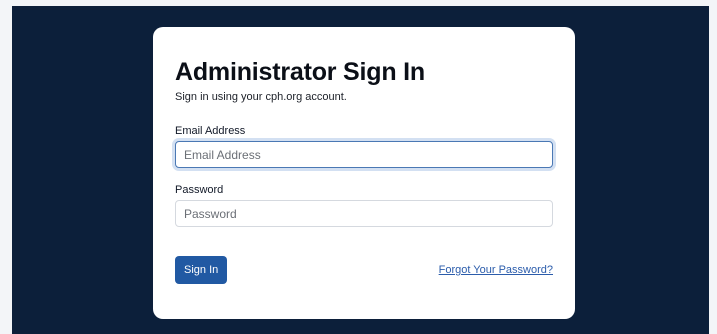 This screenshot has height=334, width=717. I want to click on form-actions: Sign In Forgot Your Password?, so click(364, 270).